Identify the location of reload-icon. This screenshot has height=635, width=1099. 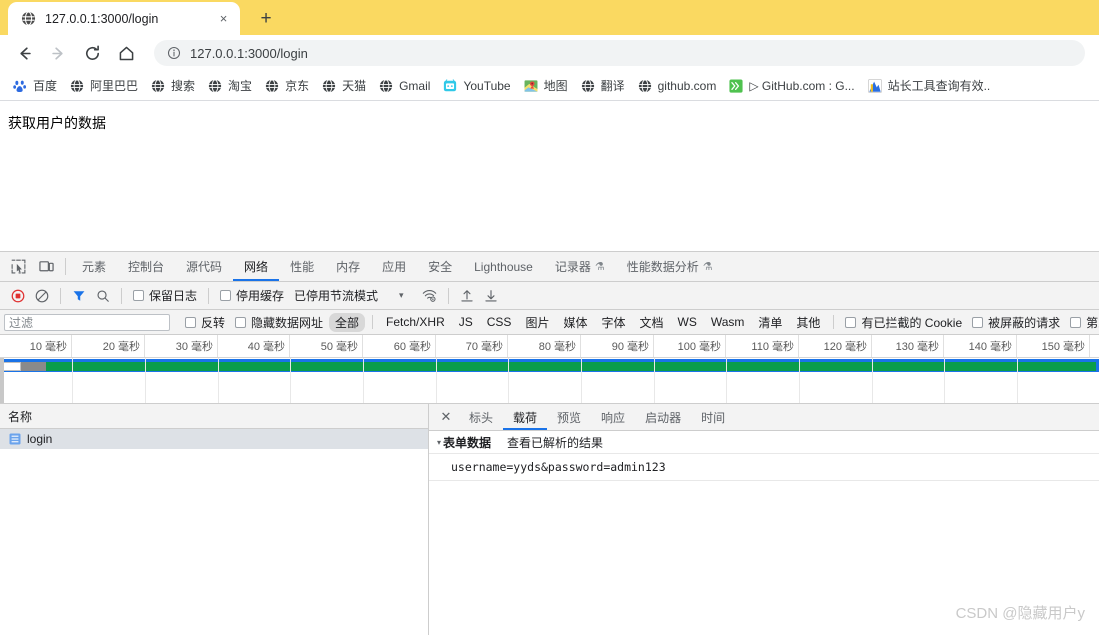
(92, 53).